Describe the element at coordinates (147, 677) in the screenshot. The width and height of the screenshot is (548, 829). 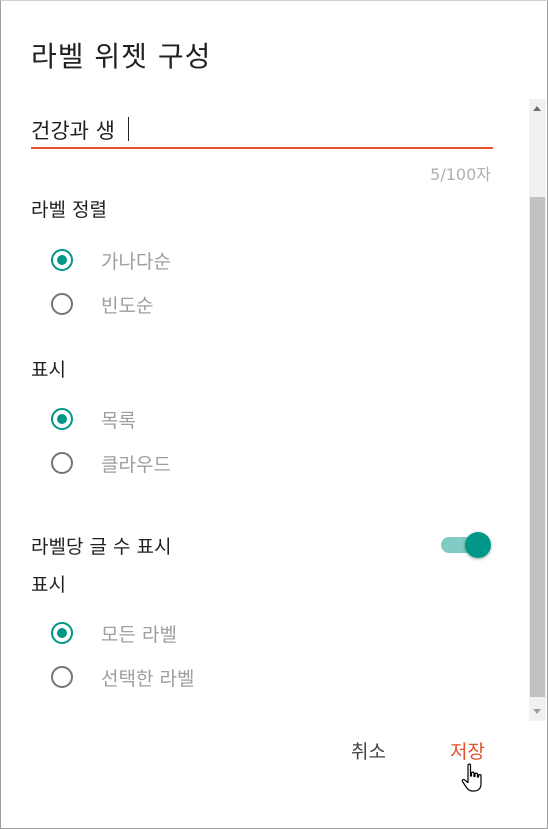
I see `radio-label-show-selected-labels: 선택한 라벨` at that location.